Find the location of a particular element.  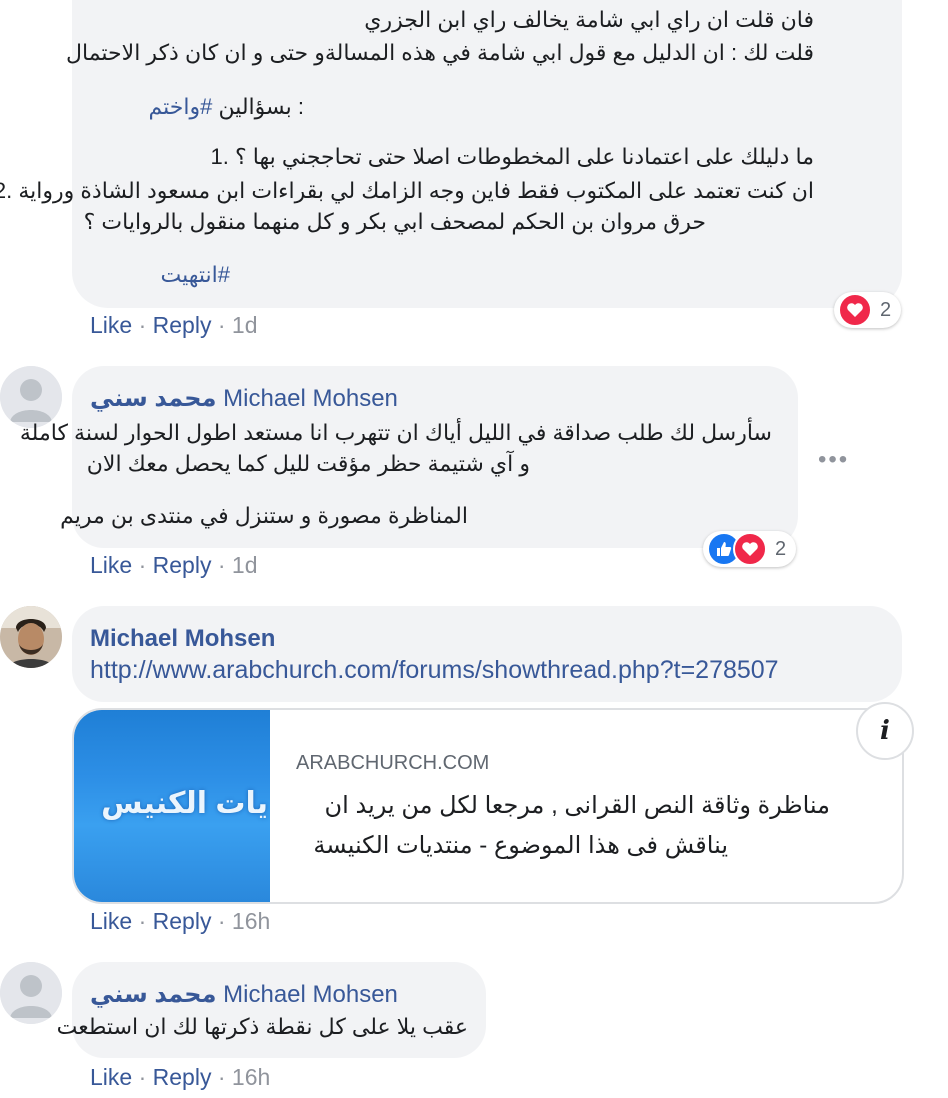

link-preview-image: يات الكنيس is located at coordinates (172, 806).